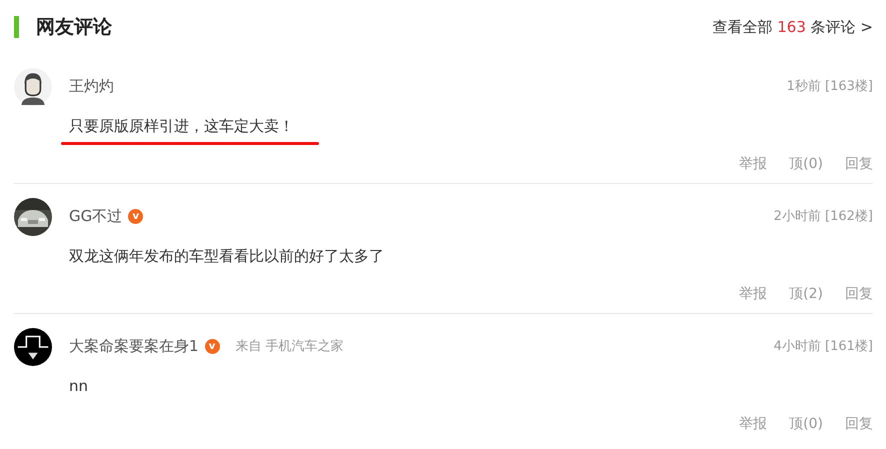 This screenshot has width=886, height=449. I want to click on action-link: 顶(2), so click(806, 294).